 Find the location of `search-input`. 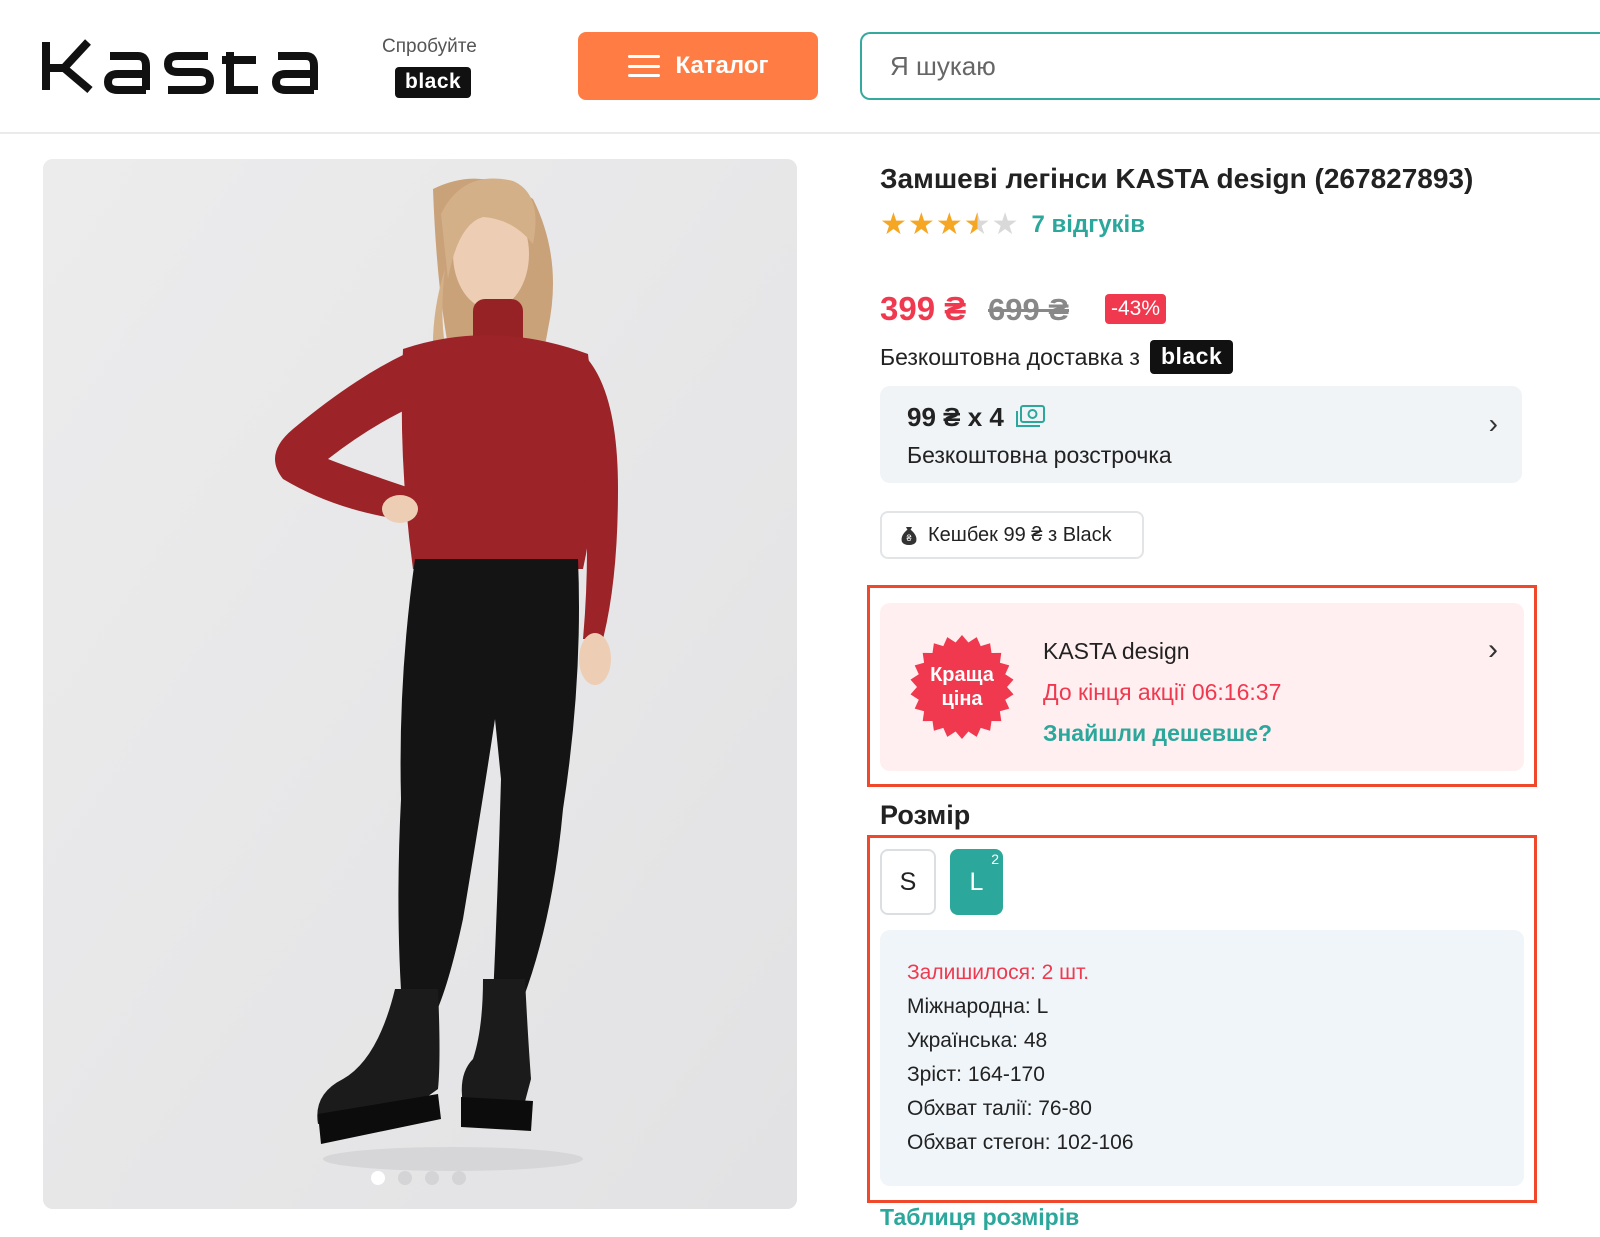

search-input is located at coordinates (1231, 66).